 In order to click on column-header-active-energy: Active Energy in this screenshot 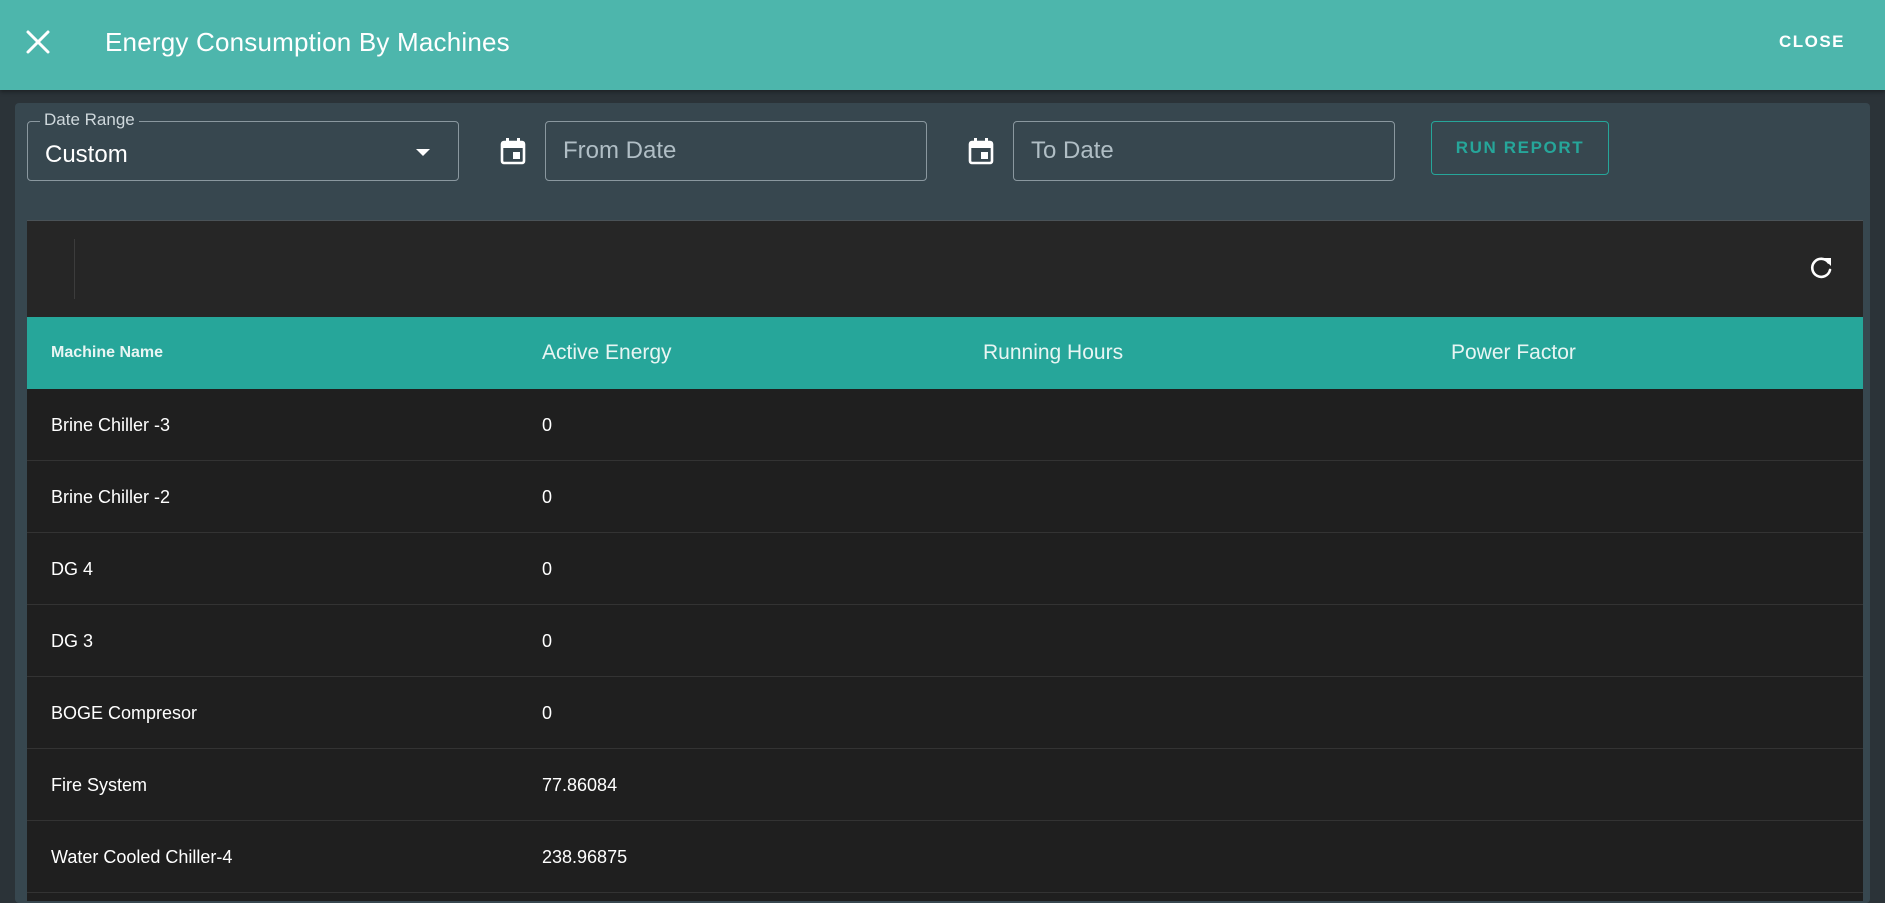, I will do `click(607, 353)`.